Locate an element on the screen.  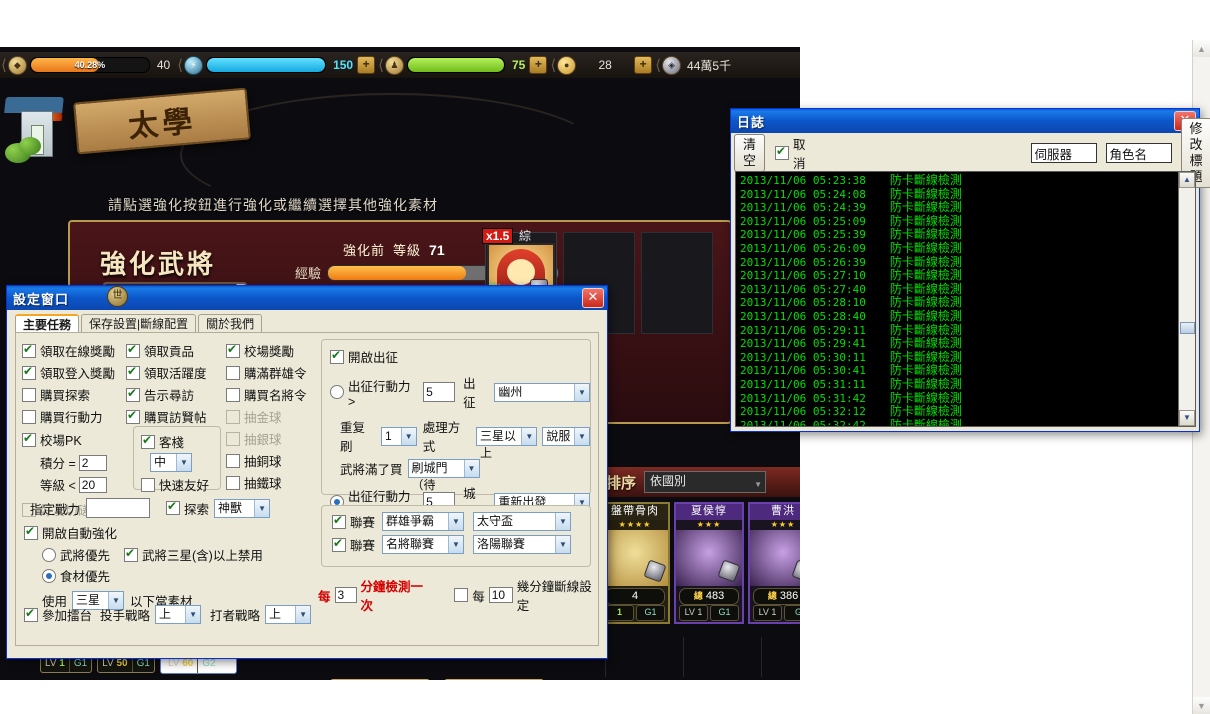
log-entry-message: 防卡斷線檢測 is located at coordinates (925, 329).